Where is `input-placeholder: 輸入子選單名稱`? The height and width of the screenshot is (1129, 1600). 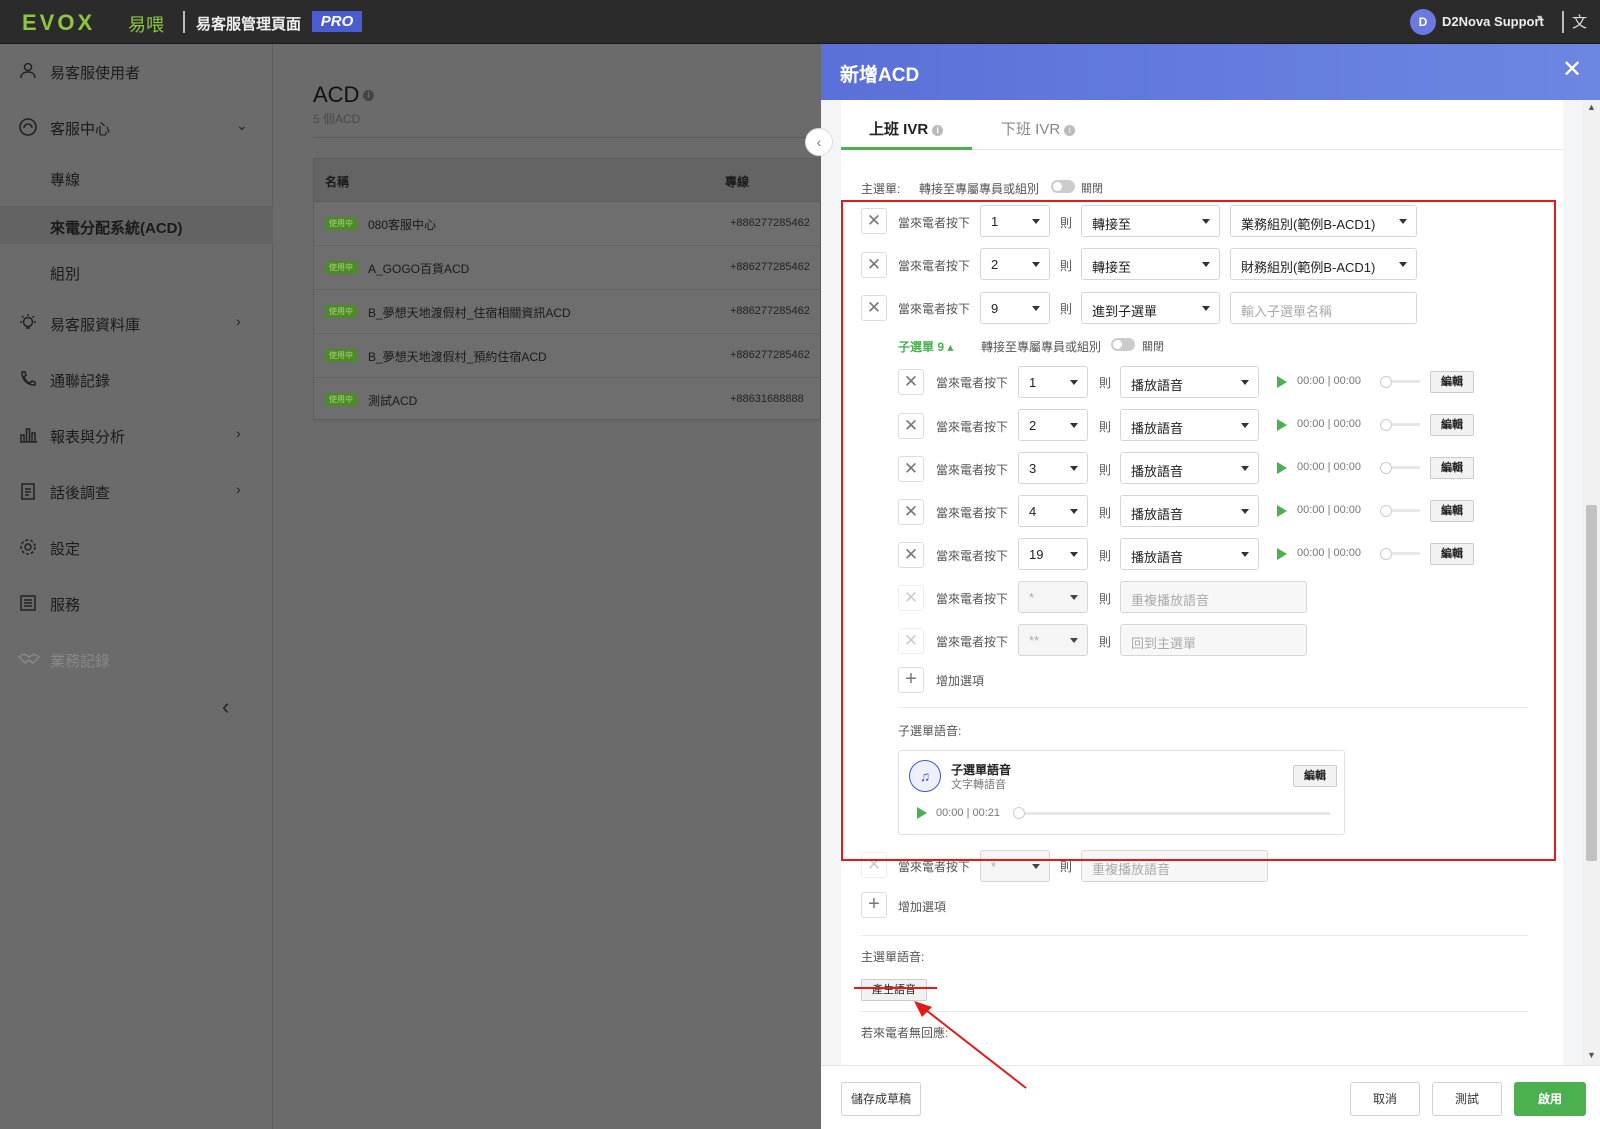
input-placeholder: 輸入子選單名稱 is located at coordinates (1287, 311).